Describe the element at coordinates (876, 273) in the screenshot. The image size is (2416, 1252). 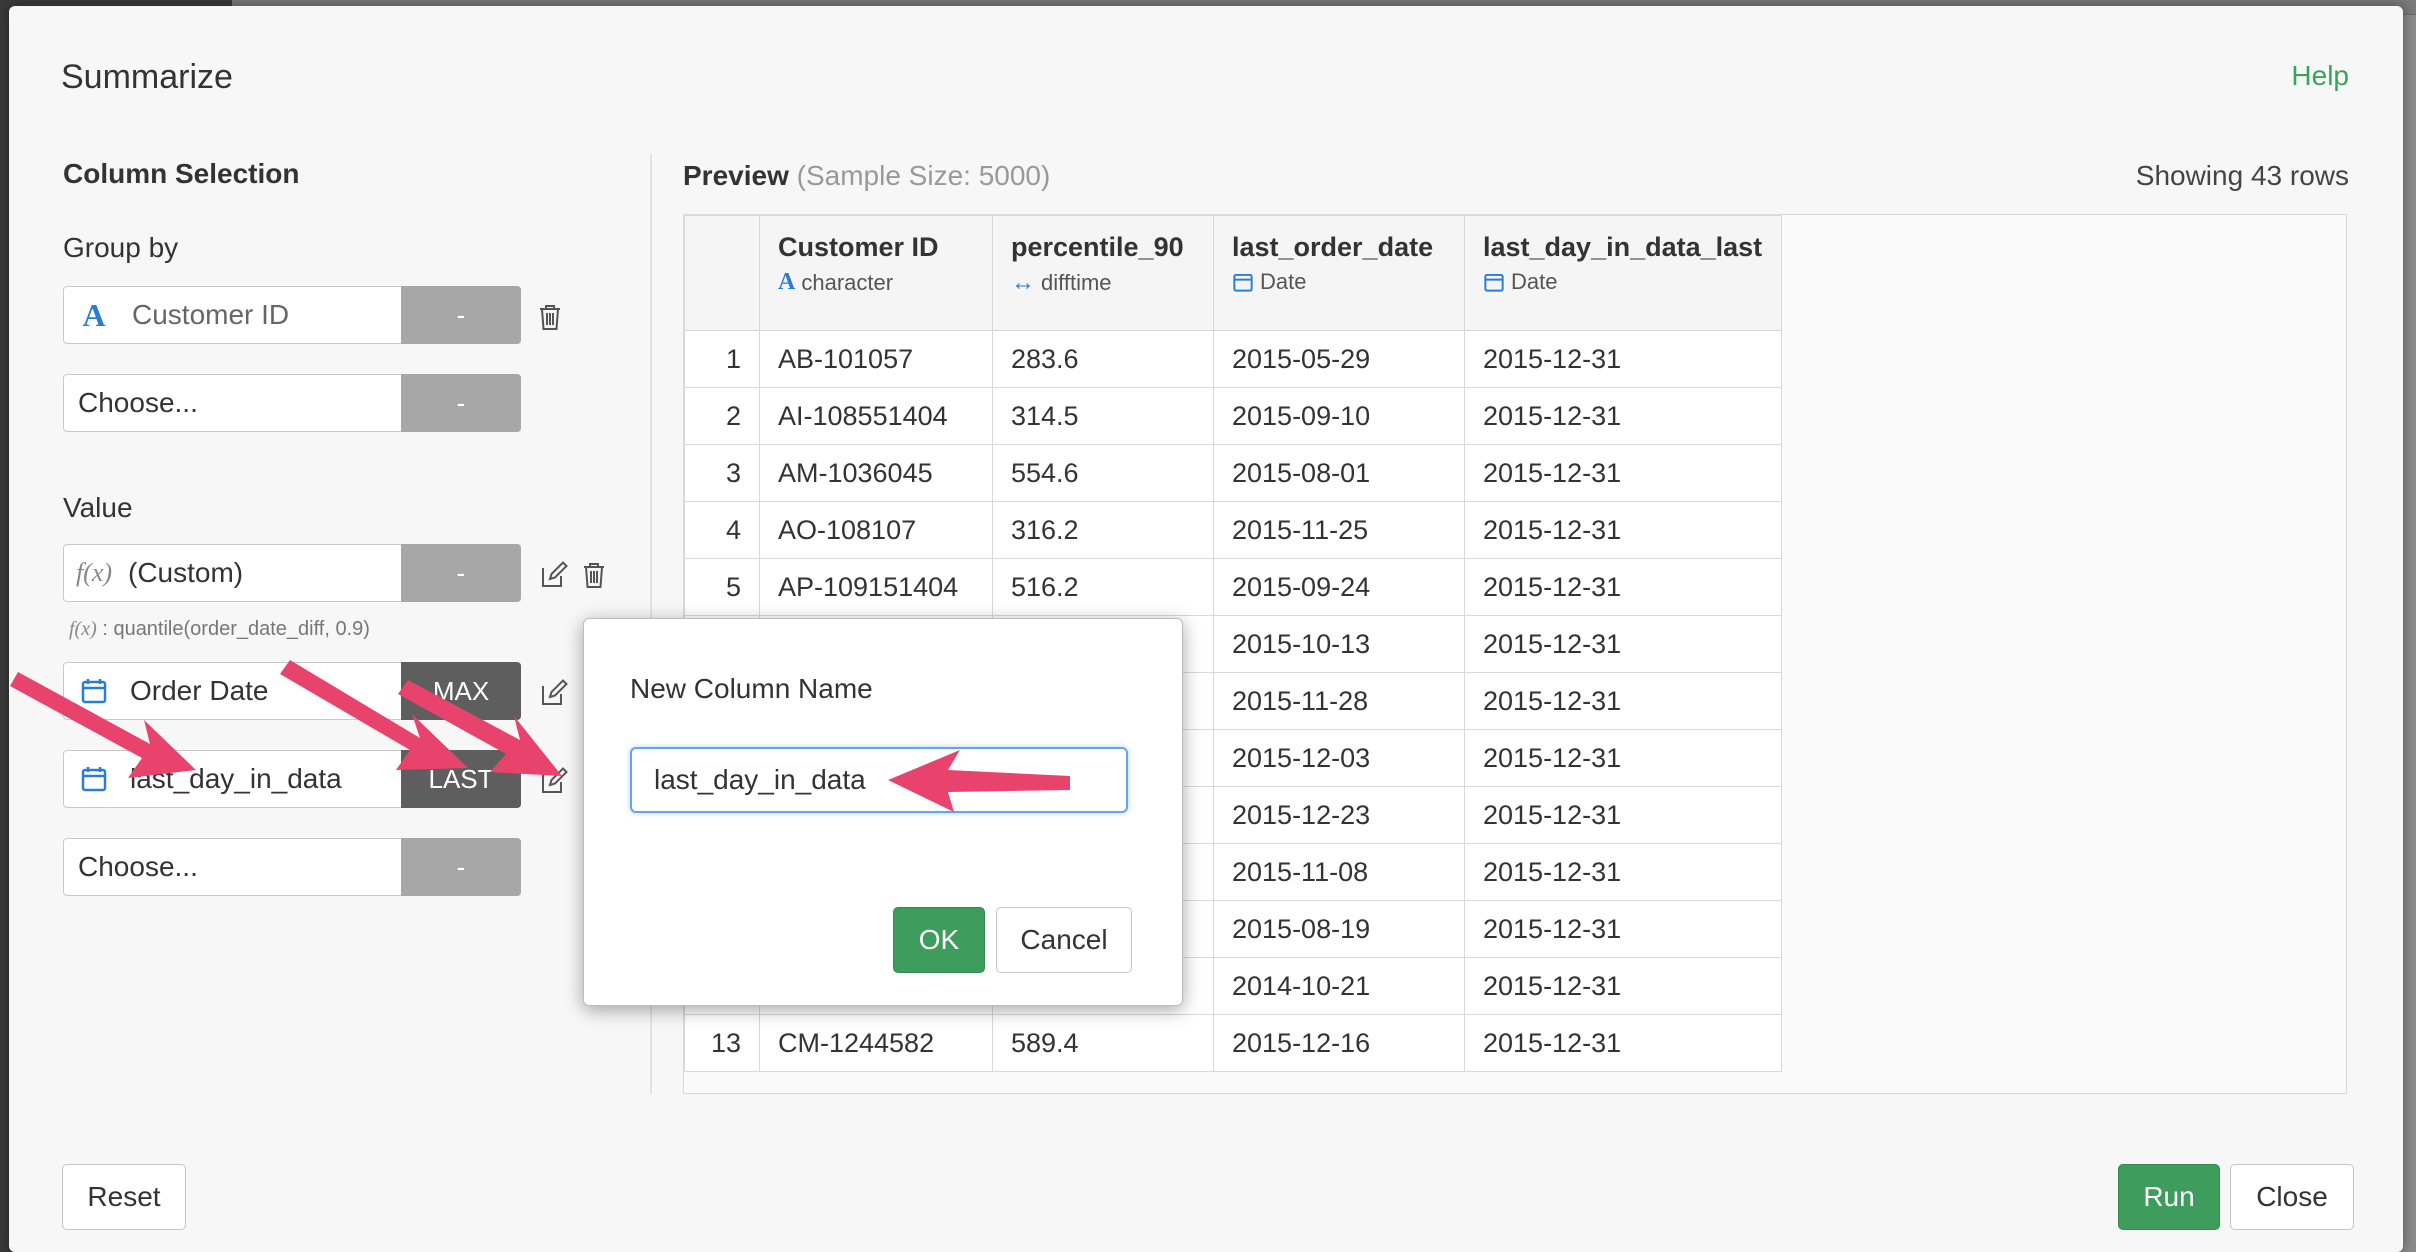
I see `column-header-customer-id: Customer ID Acharacter` at that location.